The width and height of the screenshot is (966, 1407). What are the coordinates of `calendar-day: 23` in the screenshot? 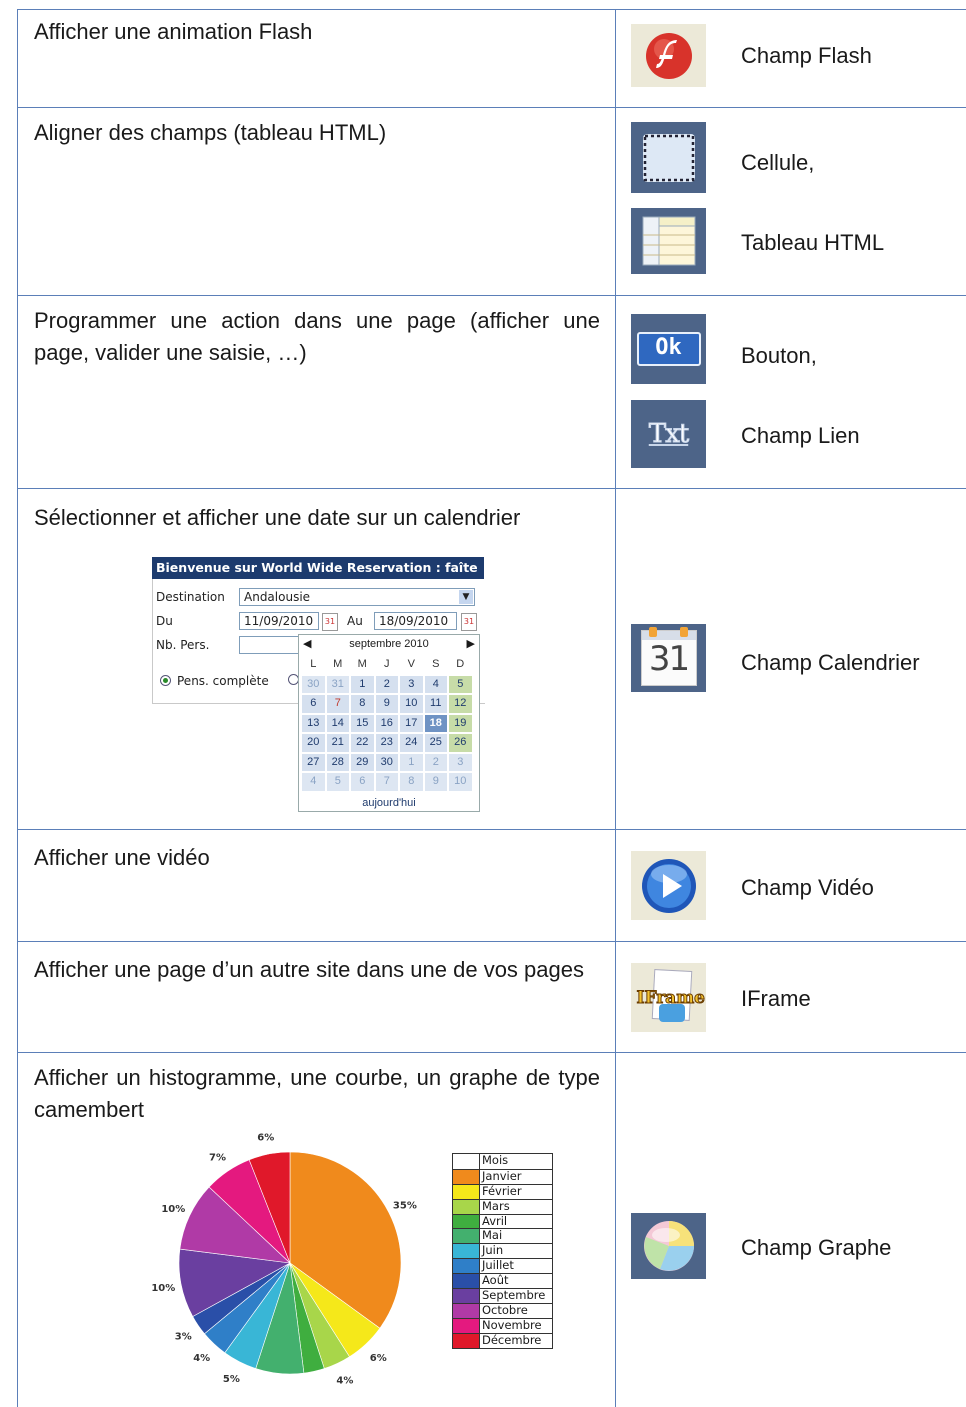 It's located at (386, 743).